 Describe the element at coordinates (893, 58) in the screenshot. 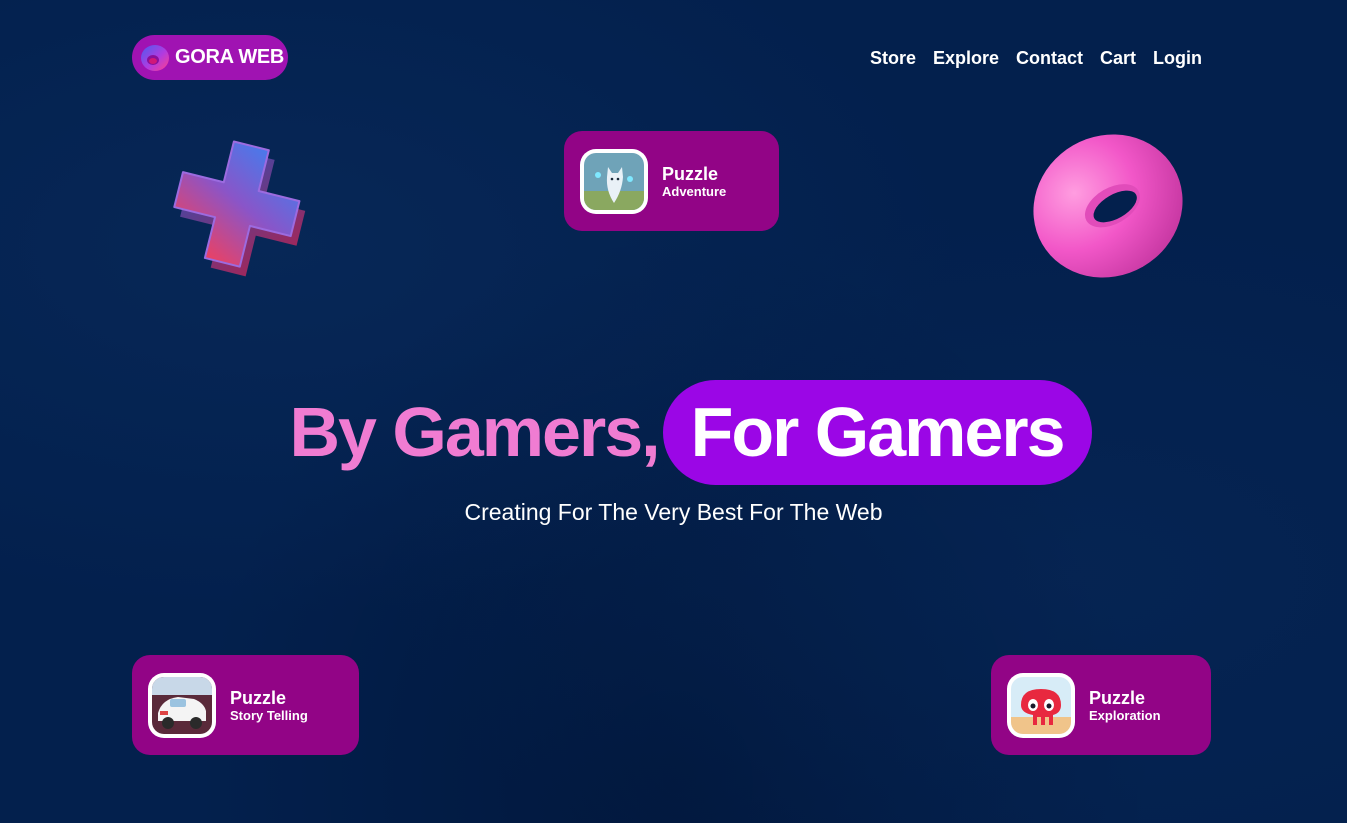

I see `nav-store-link: Store` at that location.